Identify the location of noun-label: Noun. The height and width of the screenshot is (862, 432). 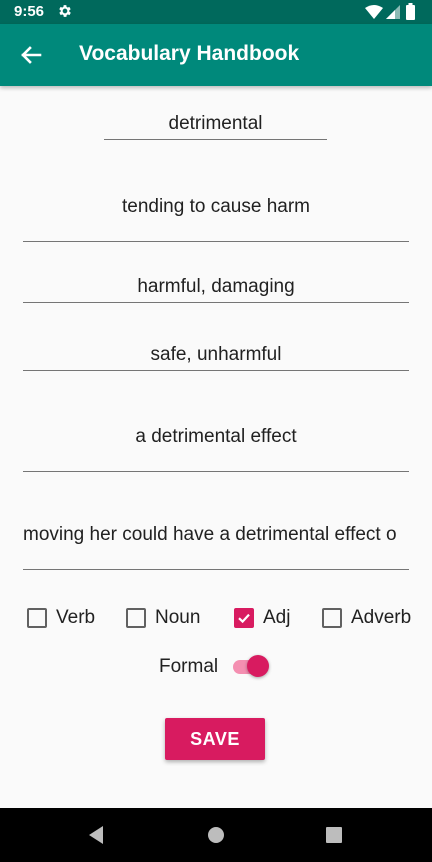
(178, 617).